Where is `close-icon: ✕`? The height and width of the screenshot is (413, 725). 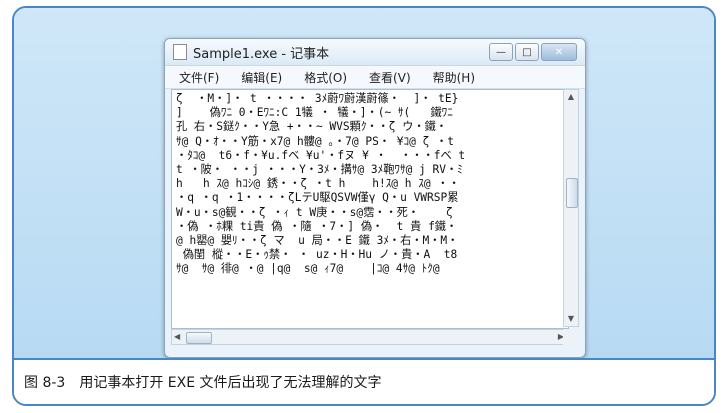
close-icon: ✕ is located at coordinates (559, 52).